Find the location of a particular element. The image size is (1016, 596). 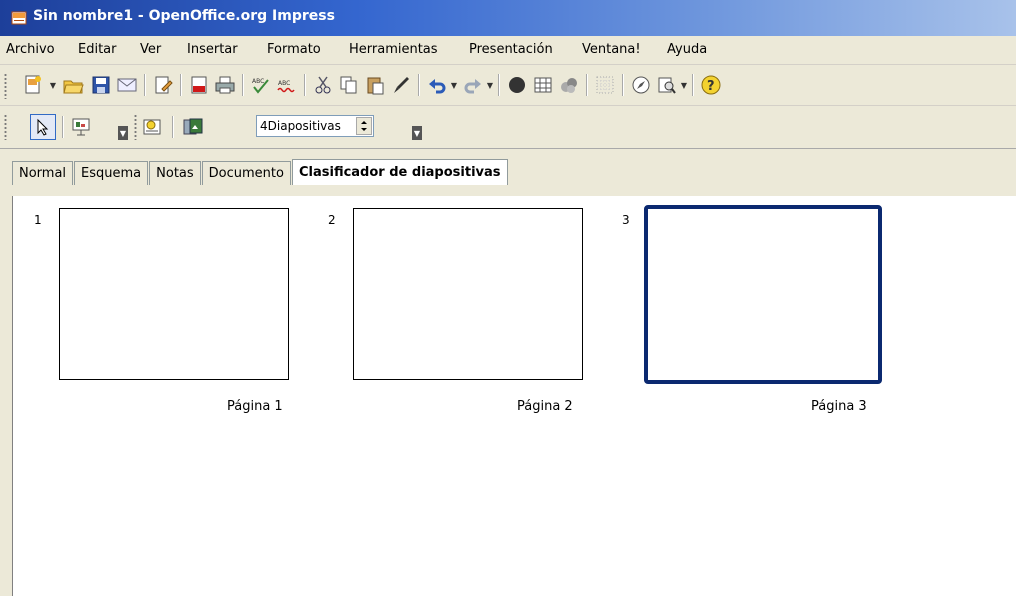

presentation-toolbar: ▼ 4Diapositivas ▼ is located at coordinates (508, 127).